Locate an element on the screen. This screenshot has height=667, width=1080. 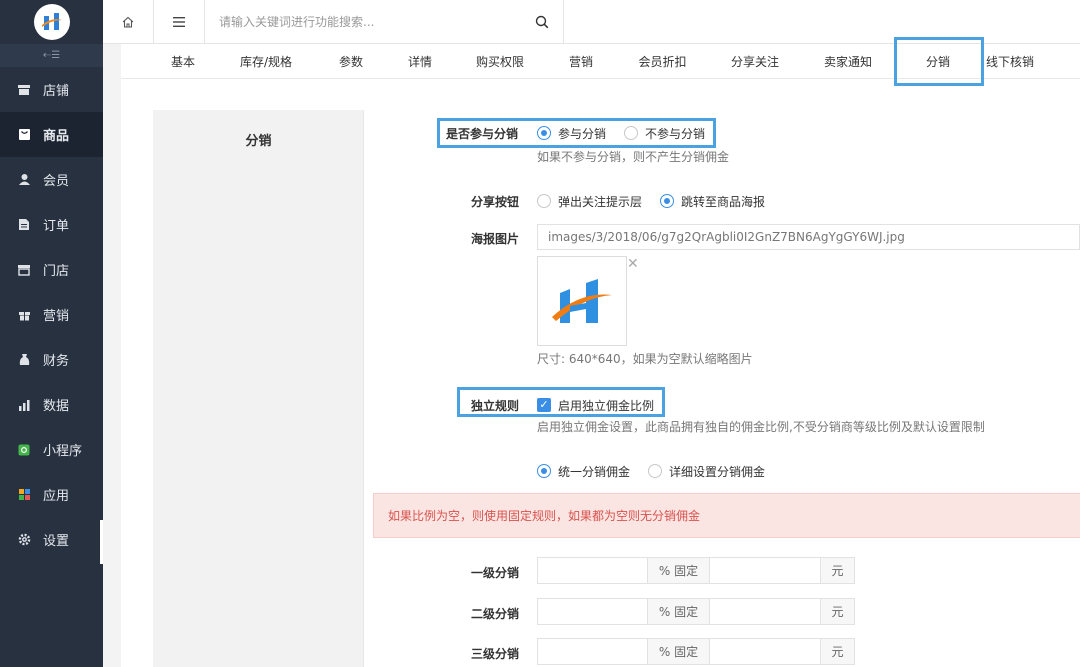
unified-commission-label: 统一分销佣金 is located at coordinates (594, 471).